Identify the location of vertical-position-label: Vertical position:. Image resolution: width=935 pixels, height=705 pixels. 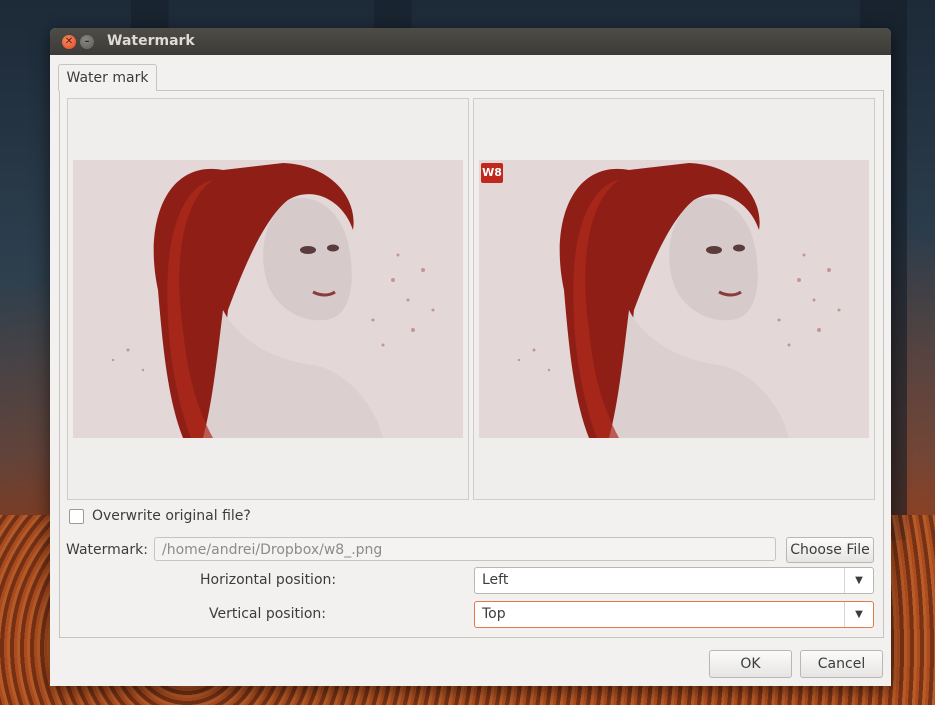
(268, 614).